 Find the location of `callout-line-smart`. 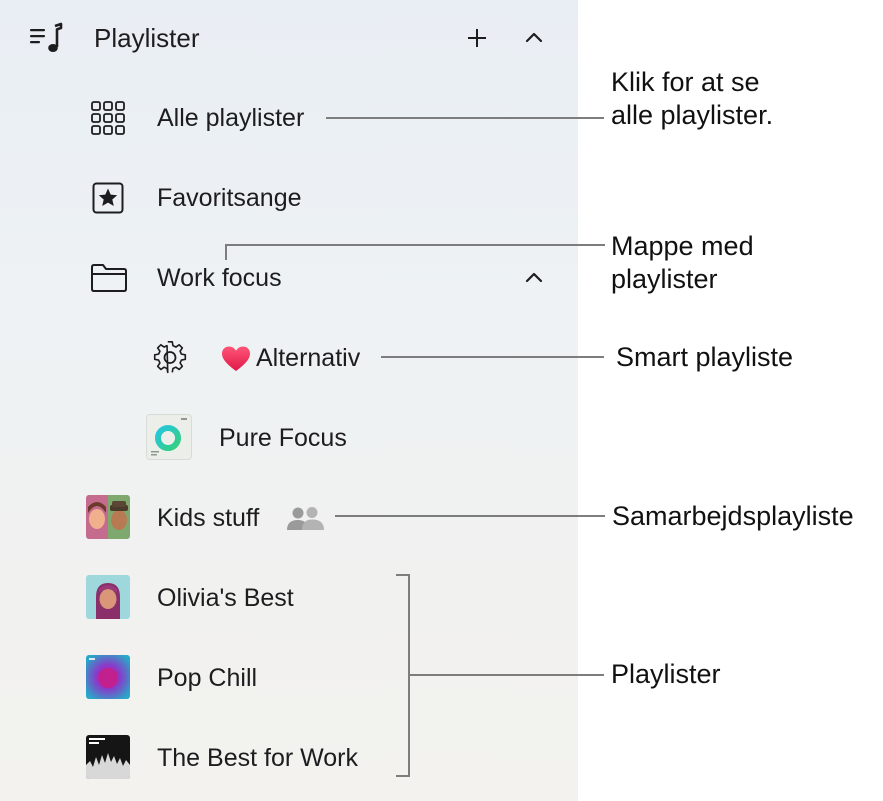

callout-line-smart is located at coordinates (492, 357).